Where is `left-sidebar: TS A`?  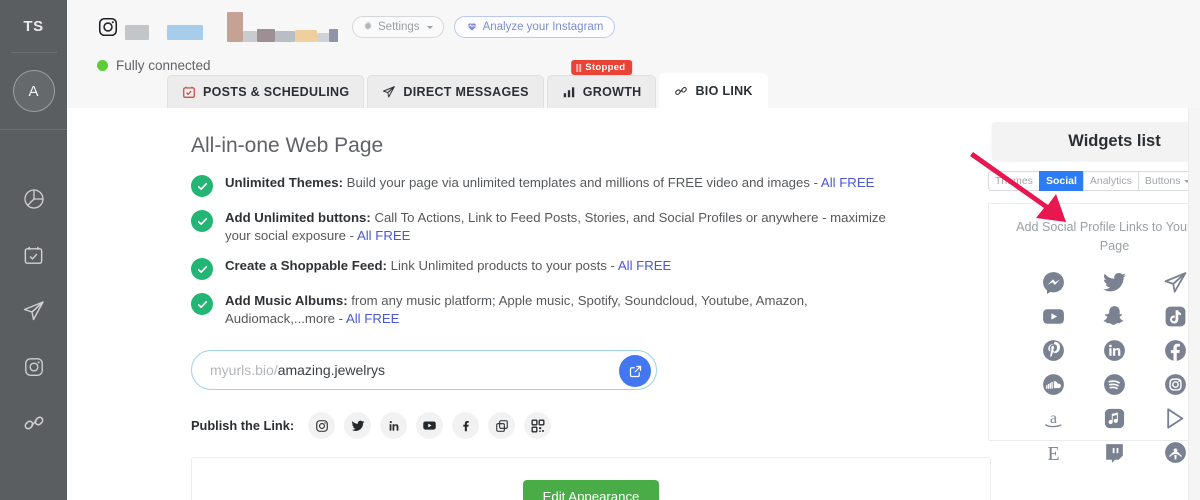 left-sidebar: TS A is located at coordinates (33, 250).